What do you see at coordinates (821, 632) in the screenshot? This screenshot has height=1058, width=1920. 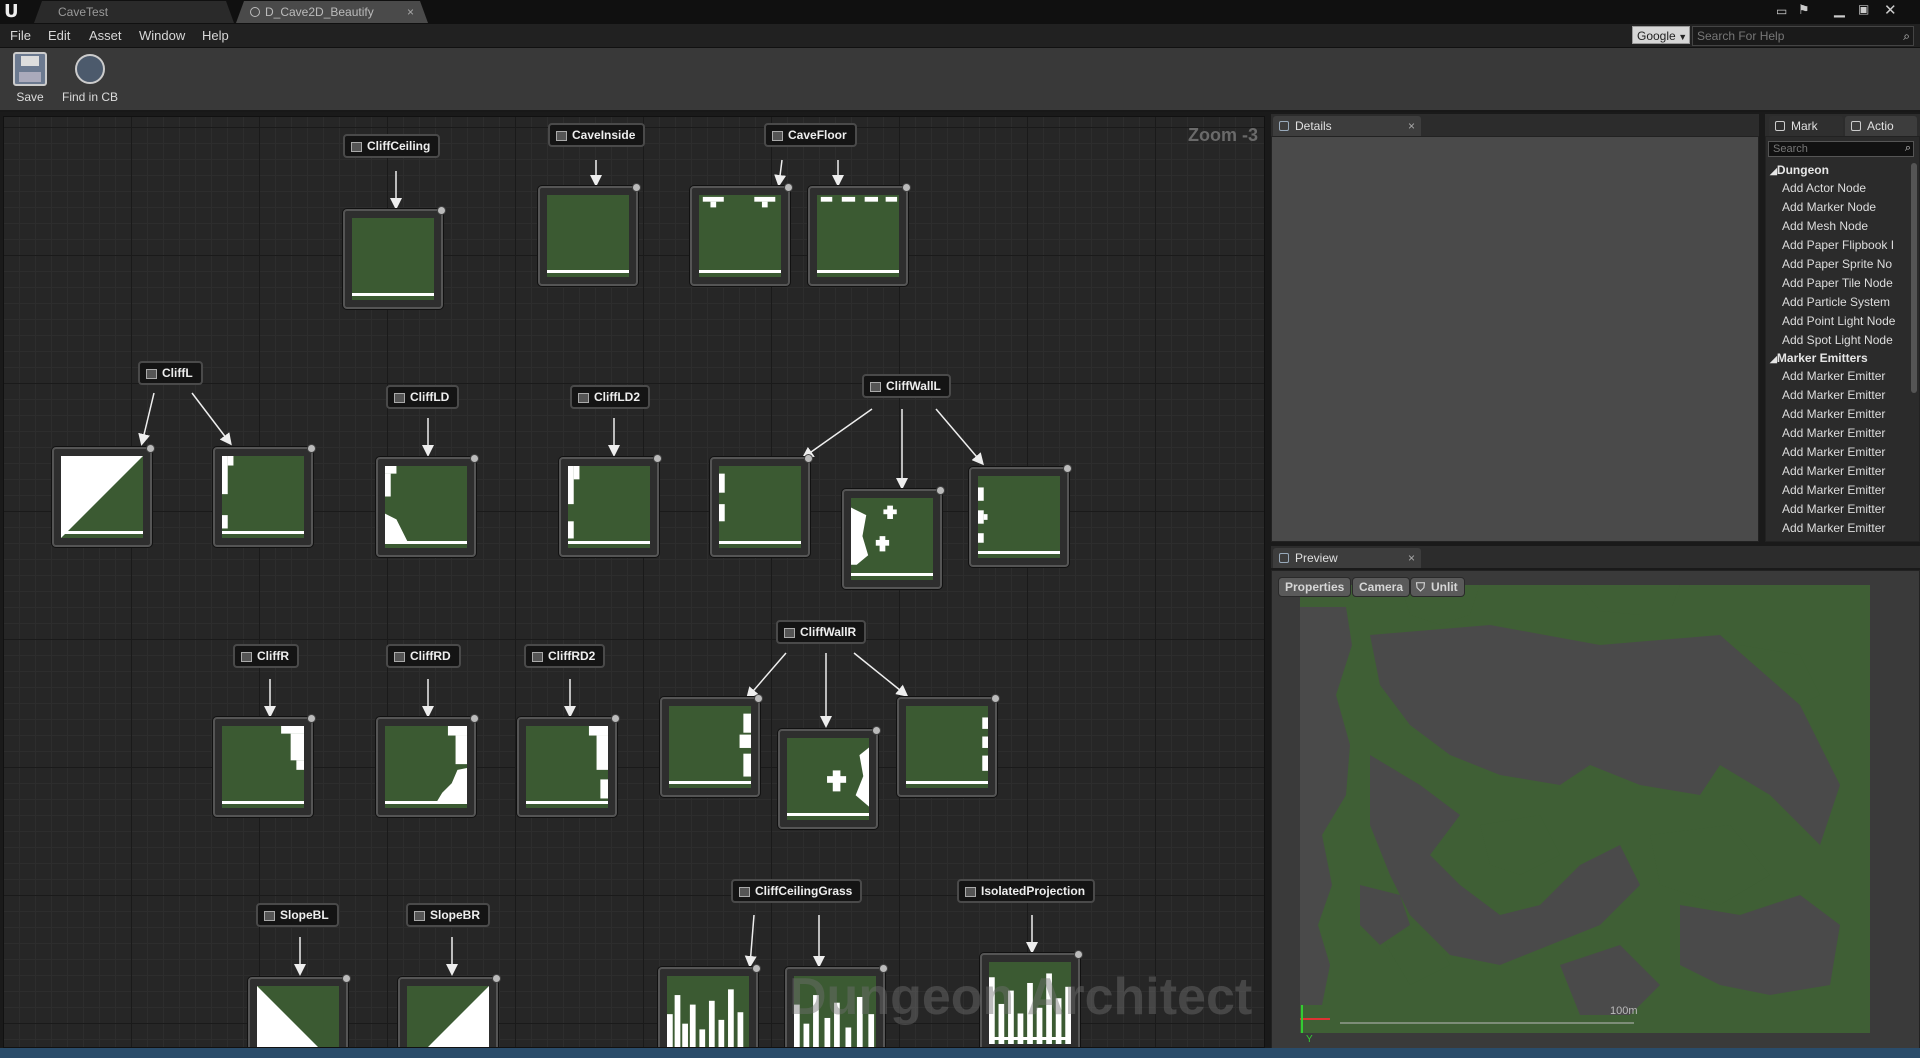 I see `node-label-cliffwallr: CliffWallR` at bounding box center [821, 632].